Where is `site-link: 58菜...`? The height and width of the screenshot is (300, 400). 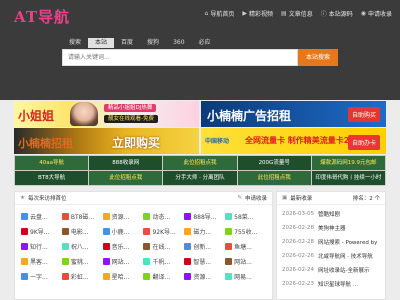 site-link: 58菜... is located at coordinates (245, 216).